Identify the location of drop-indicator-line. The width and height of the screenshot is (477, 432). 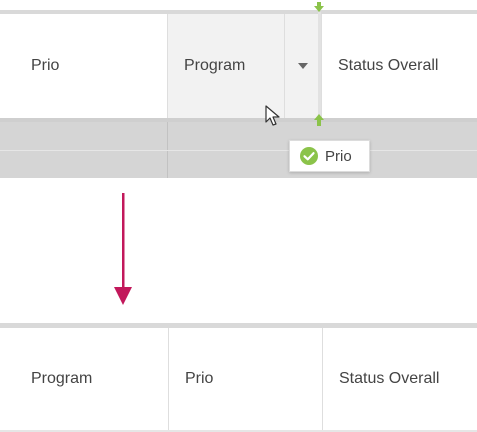
(319, 67).